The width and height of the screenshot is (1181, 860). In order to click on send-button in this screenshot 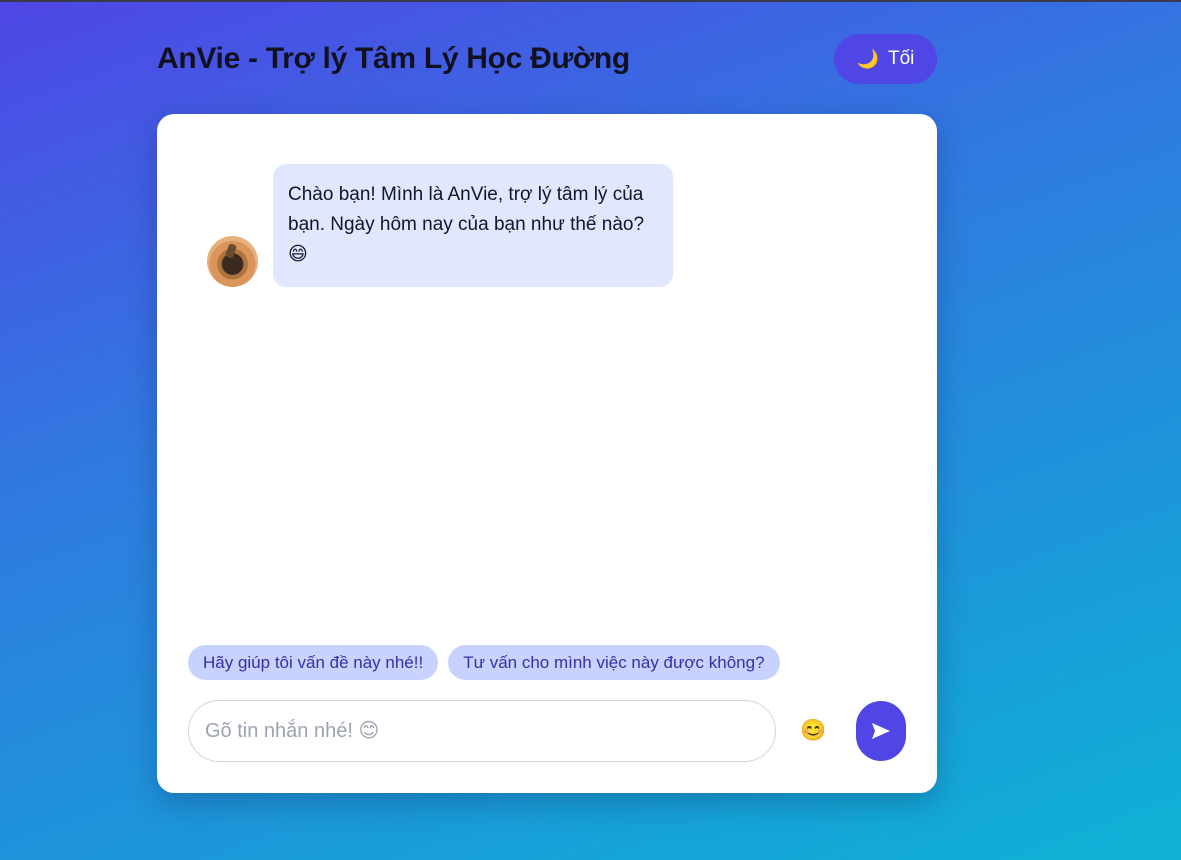, I will do `click(881, 731)`.